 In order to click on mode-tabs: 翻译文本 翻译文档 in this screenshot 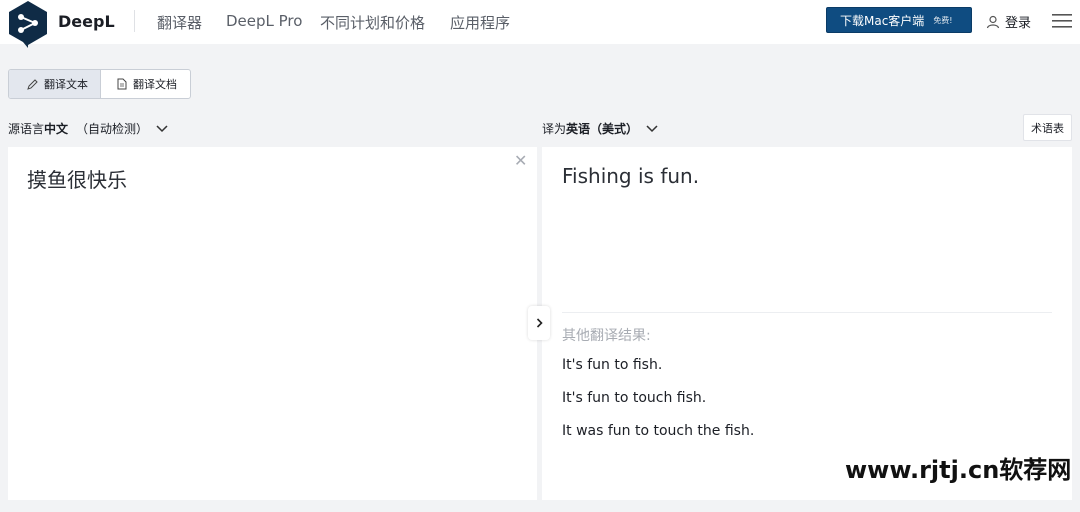, I will do `click(99, 84)`.